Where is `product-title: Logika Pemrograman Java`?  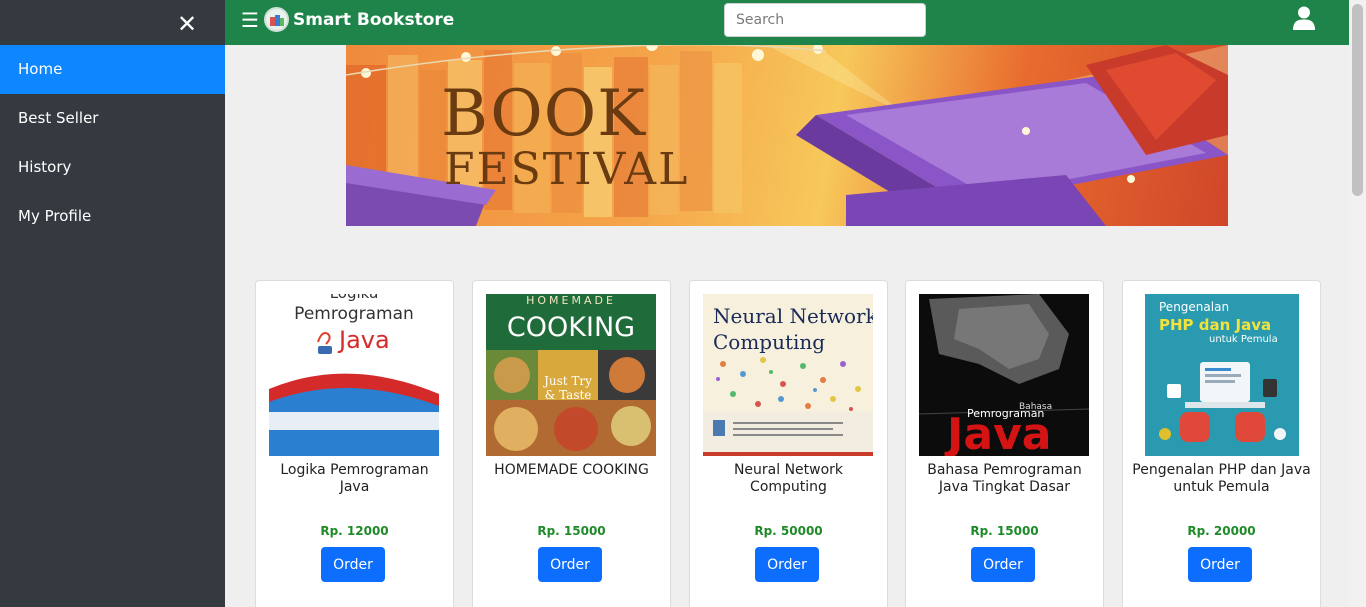 product-title: Logika Pemrograman Java is located at coordinates (354, 479).